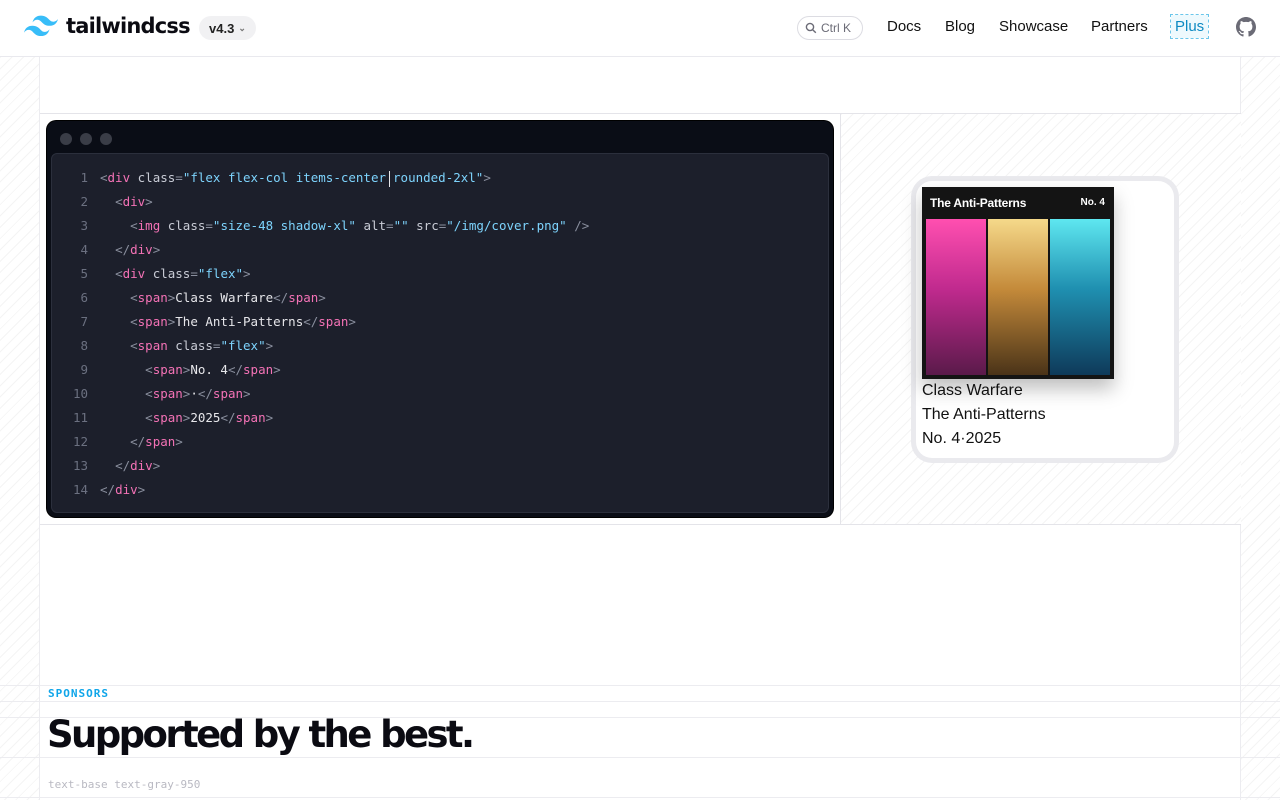 The width and height of the screenshot is (1280, 800). I want to click on code-text: <span>The Anti-Patterns</span>, so click(243, 321).